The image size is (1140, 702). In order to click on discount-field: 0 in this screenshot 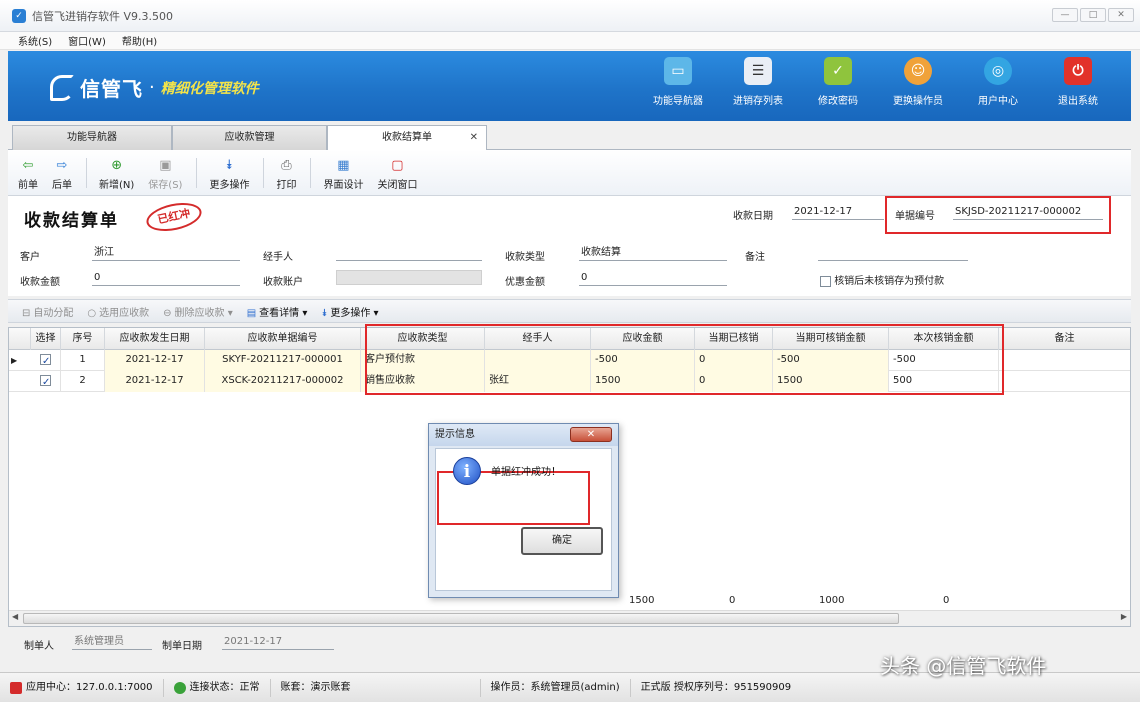, I will do `click(653, 278)`.